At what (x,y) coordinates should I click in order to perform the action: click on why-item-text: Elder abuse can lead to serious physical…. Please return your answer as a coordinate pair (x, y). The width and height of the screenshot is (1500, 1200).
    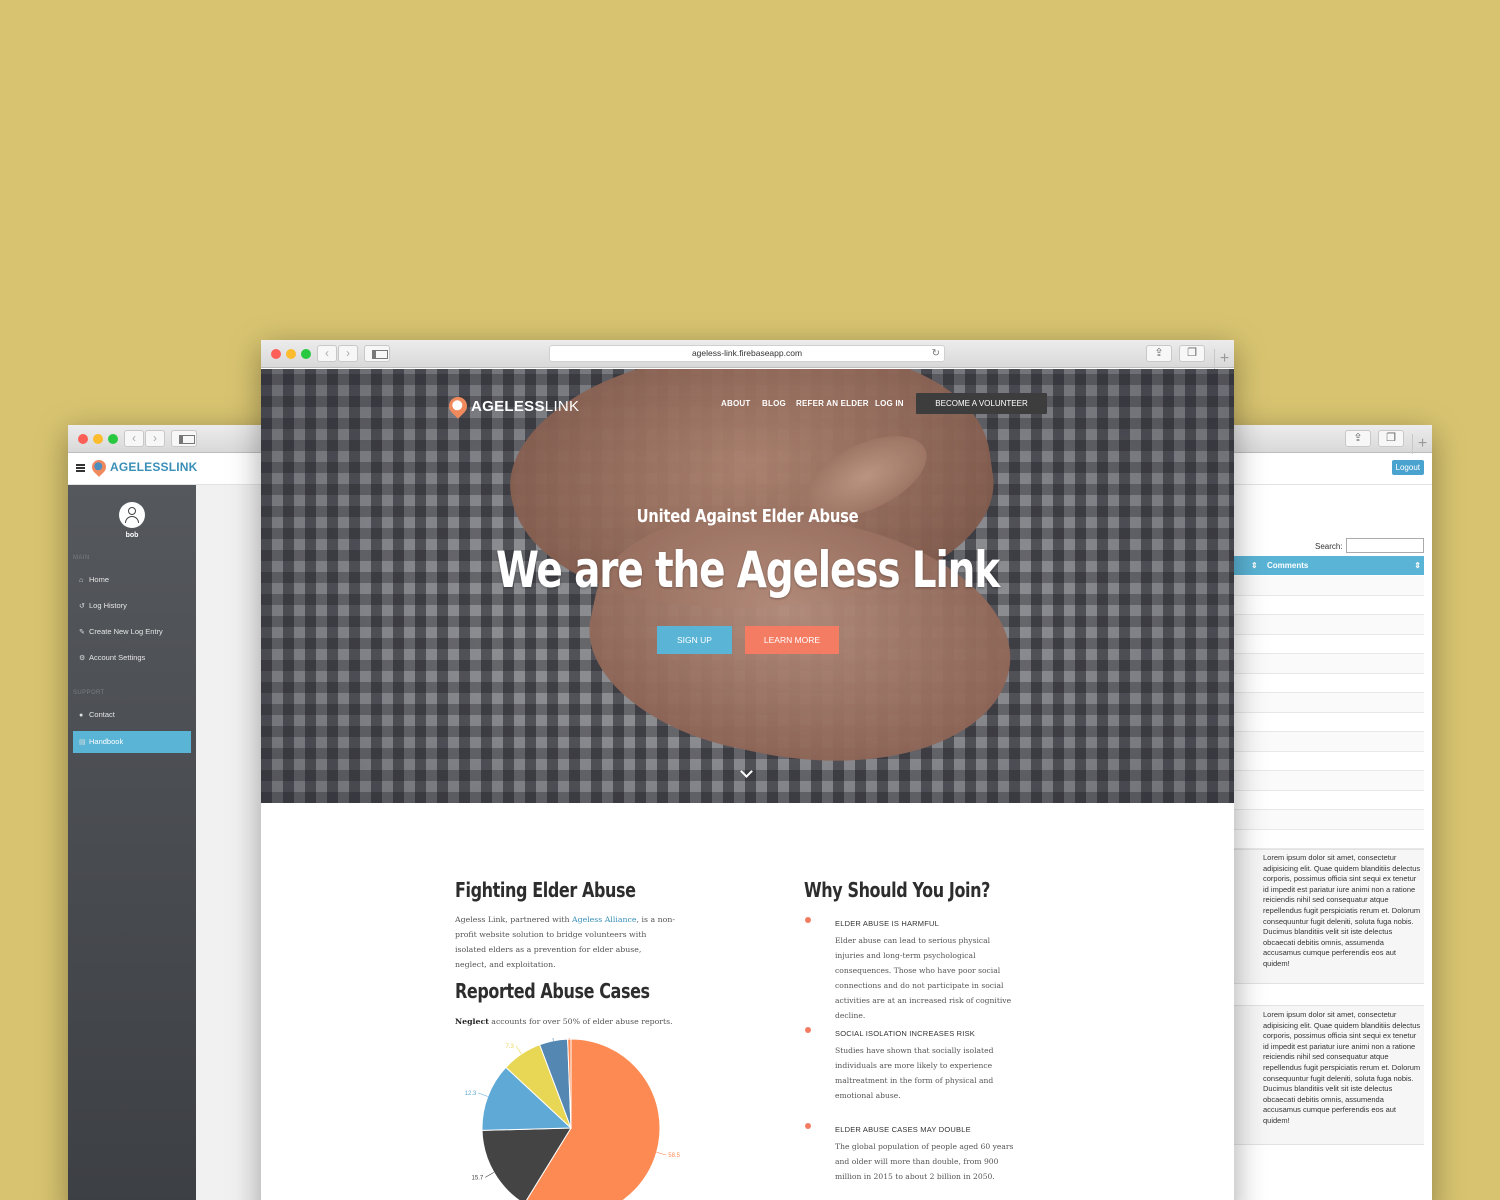
    Looking at the image, I should click on (923, 978).